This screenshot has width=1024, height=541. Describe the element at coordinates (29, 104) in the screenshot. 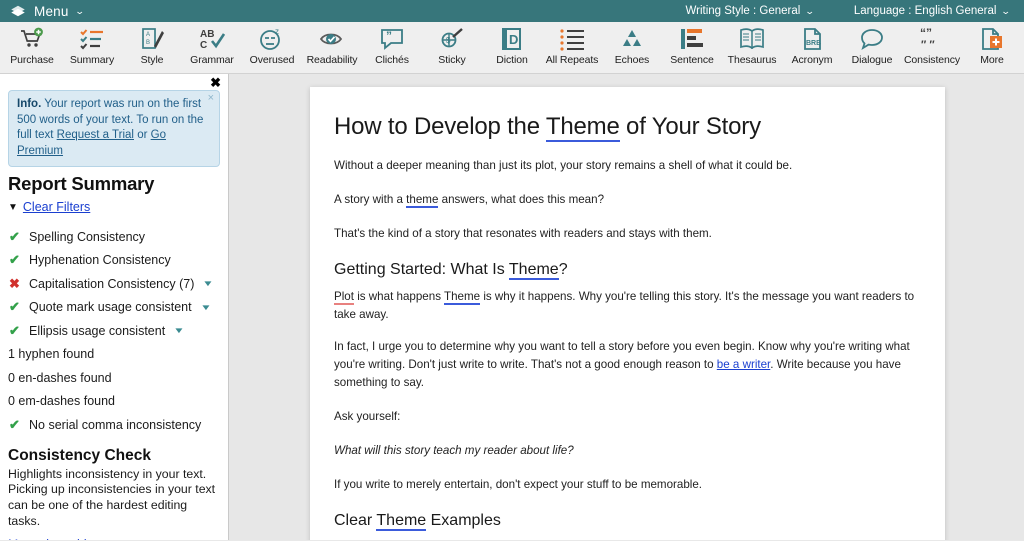

I see `info-bold-label: Info.` at that location.